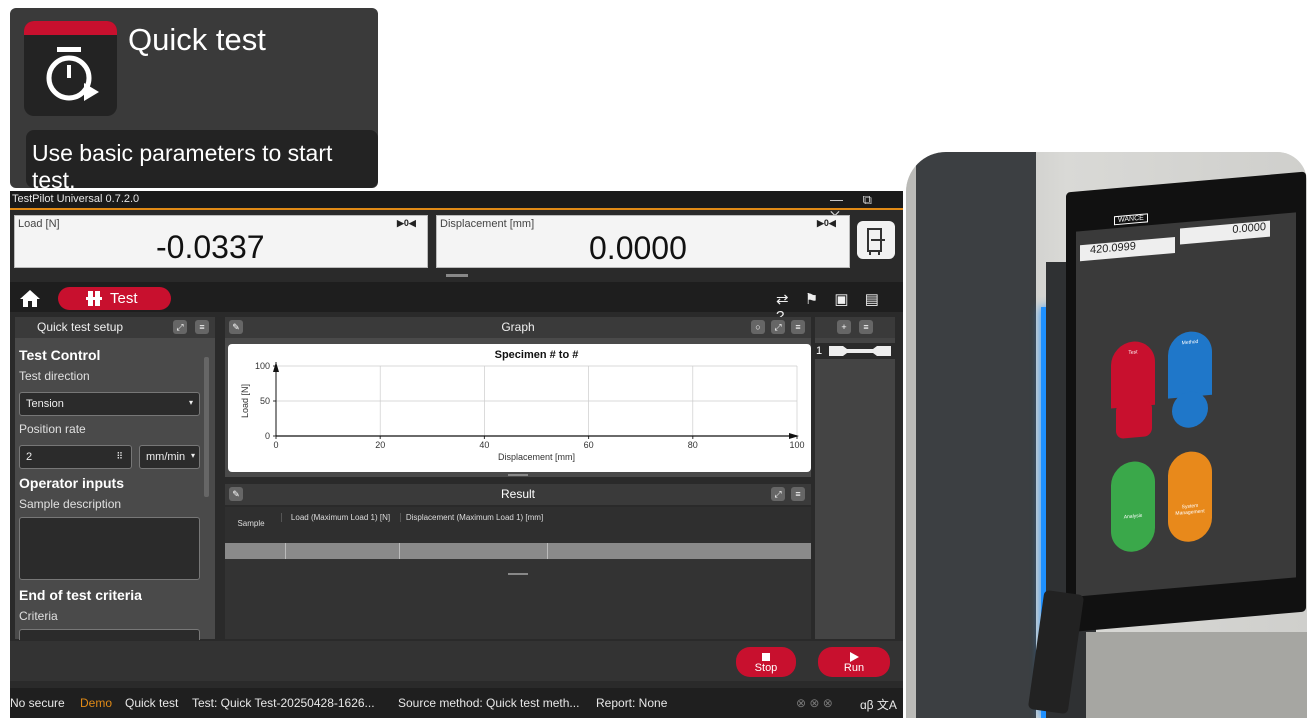  Describe the element at coordinates (1134, 419) in the screenshot. I see `photo-test-icon` at that location.